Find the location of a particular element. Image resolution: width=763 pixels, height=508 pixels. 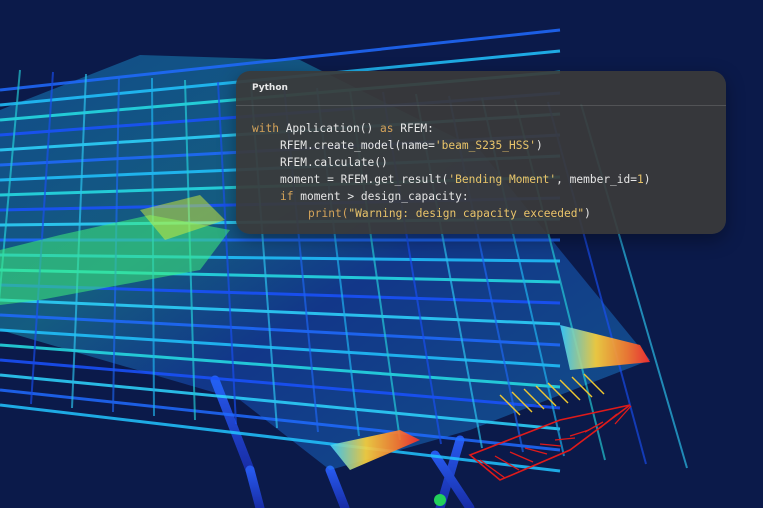

language-label: Python is located at coordinates (270, 88).